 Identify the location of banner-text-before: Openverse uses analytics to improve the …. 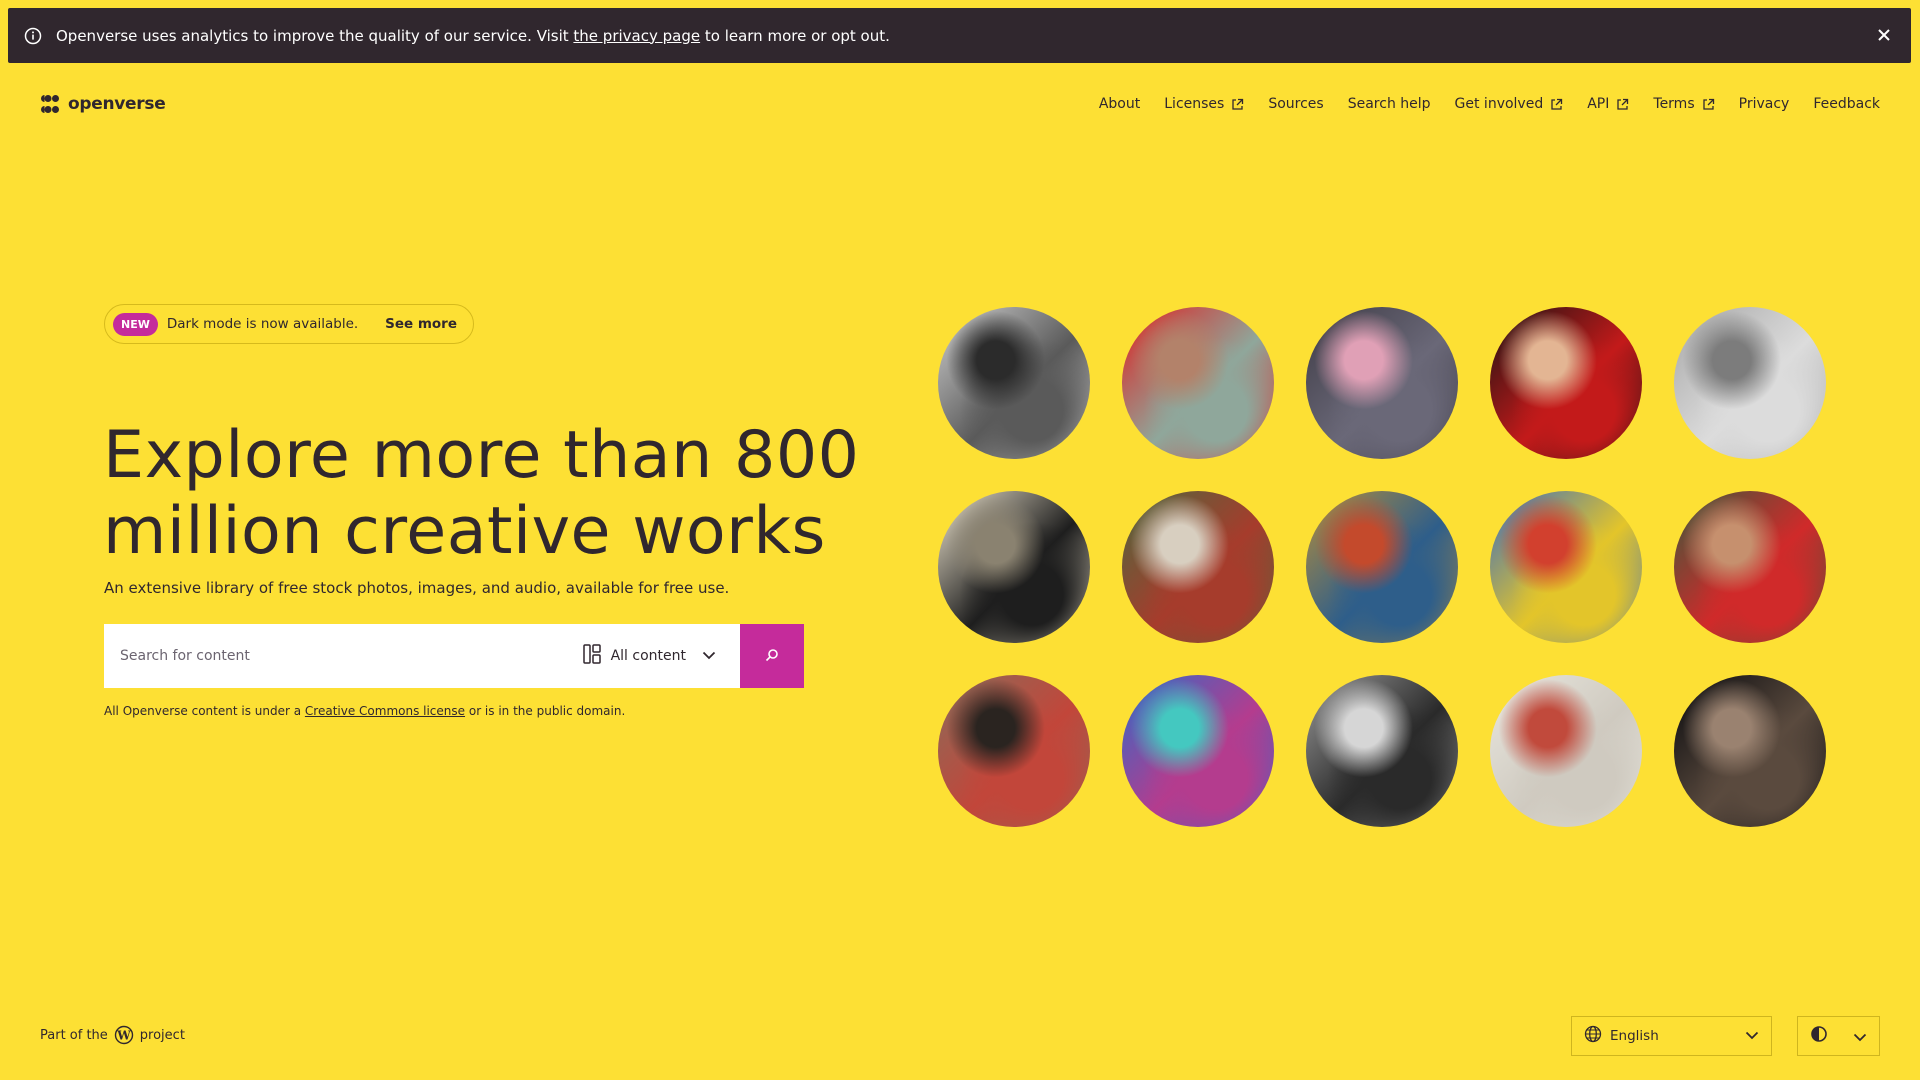
(315, 35).